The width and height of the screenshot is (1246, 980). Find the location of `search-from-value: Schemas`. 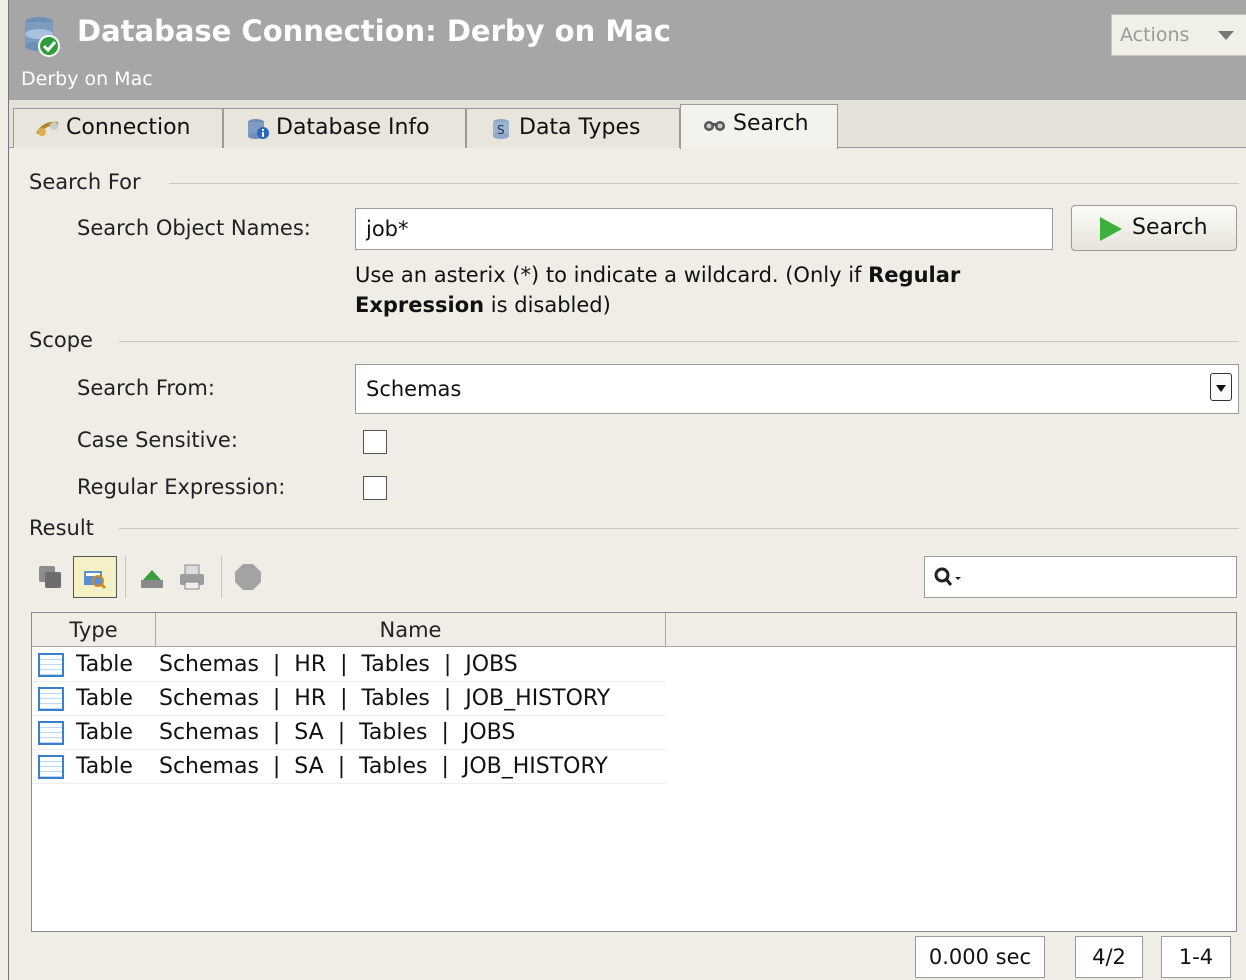

search-from-value: Schemas is located at coordinates (414, 389).